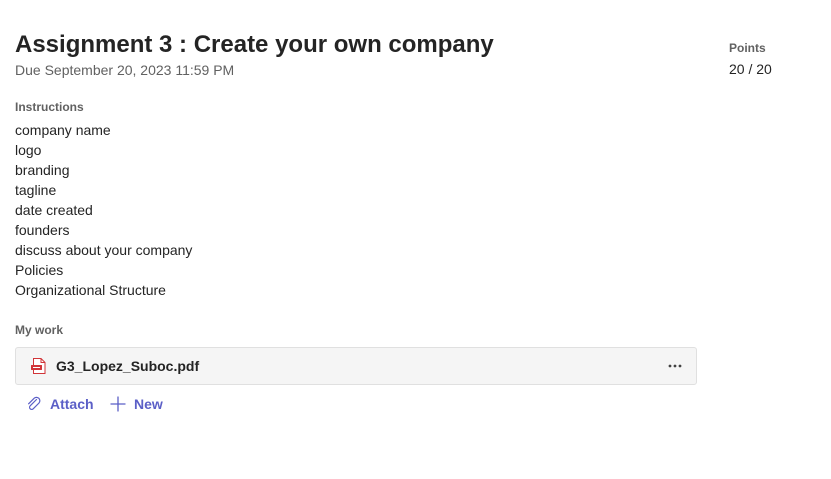 This screenshot has width=831, height=479. Describe the element at coordinates (34, 404) in the screenshot. I see `paperclip-icon` at that location.